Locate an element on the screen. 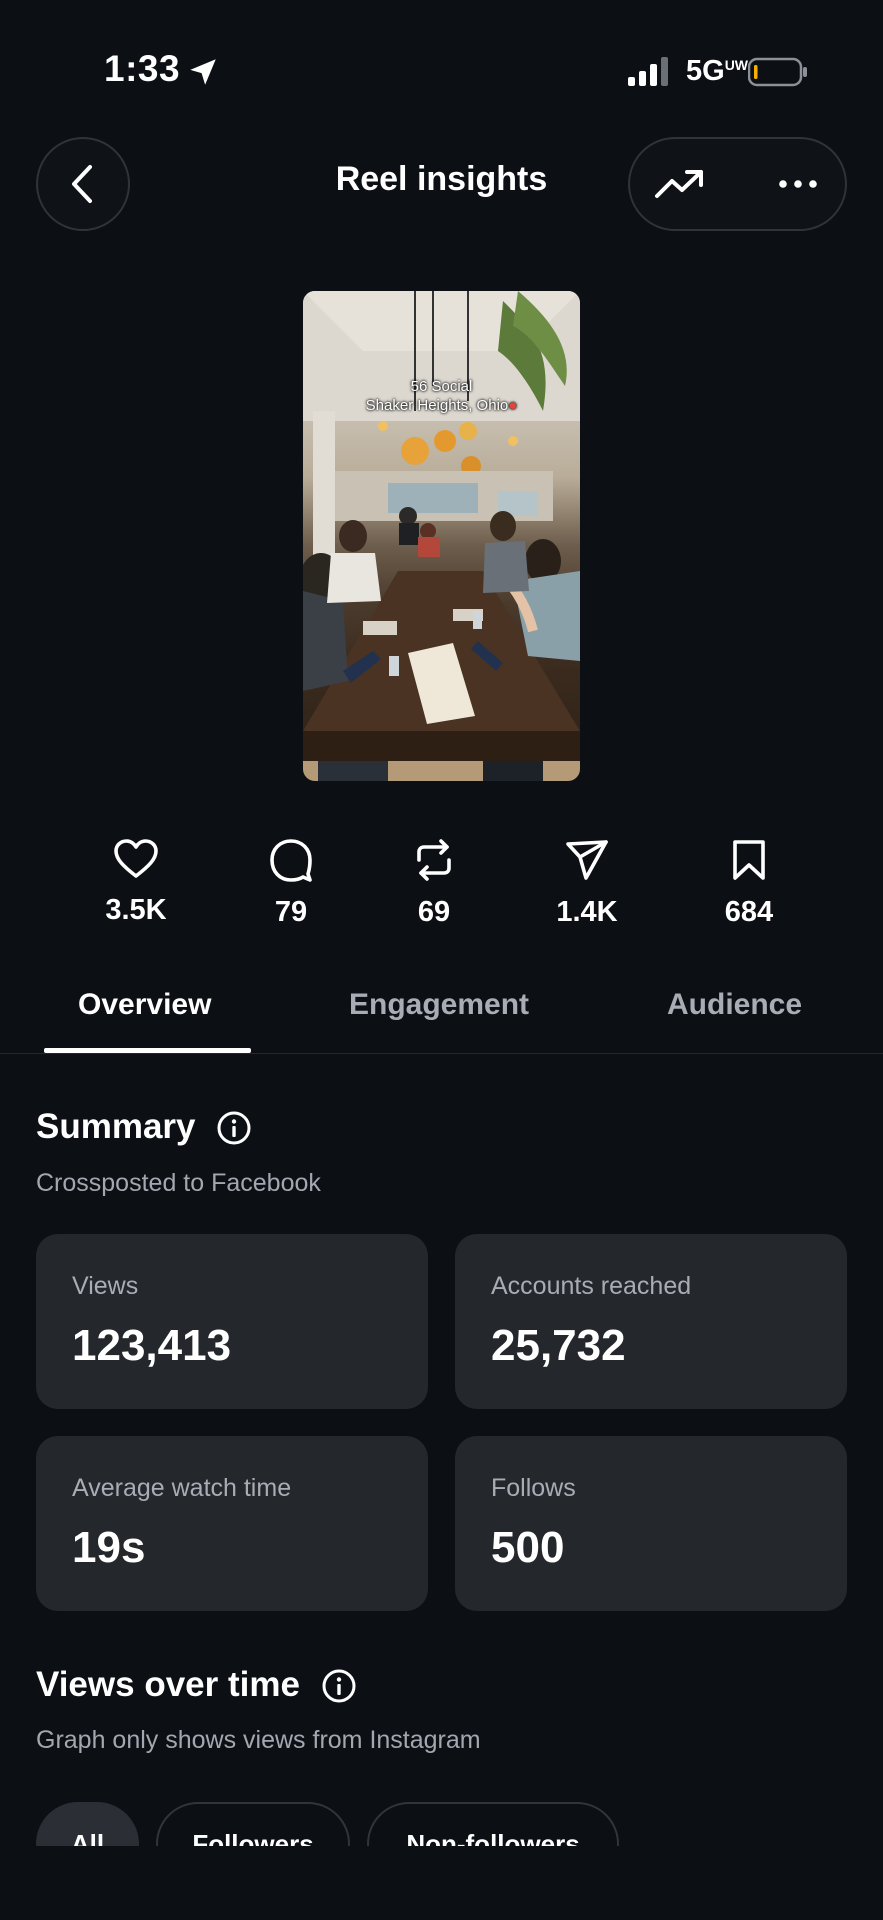 The image size is (883, 1920). views-over-time-subtitle: Graph only shows views from Instagram is located at coordinates (258, 1740).